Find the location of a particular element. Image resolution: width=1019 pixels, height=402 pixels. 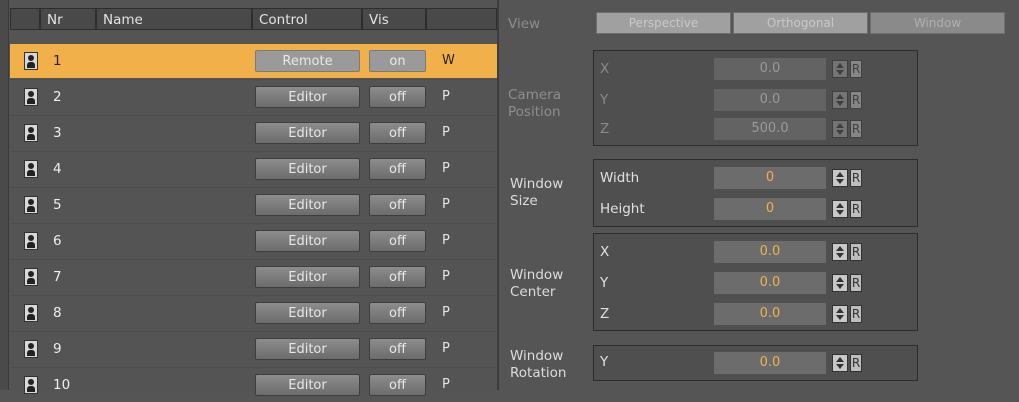

window-button: Window is located at coordinates (937, 23).